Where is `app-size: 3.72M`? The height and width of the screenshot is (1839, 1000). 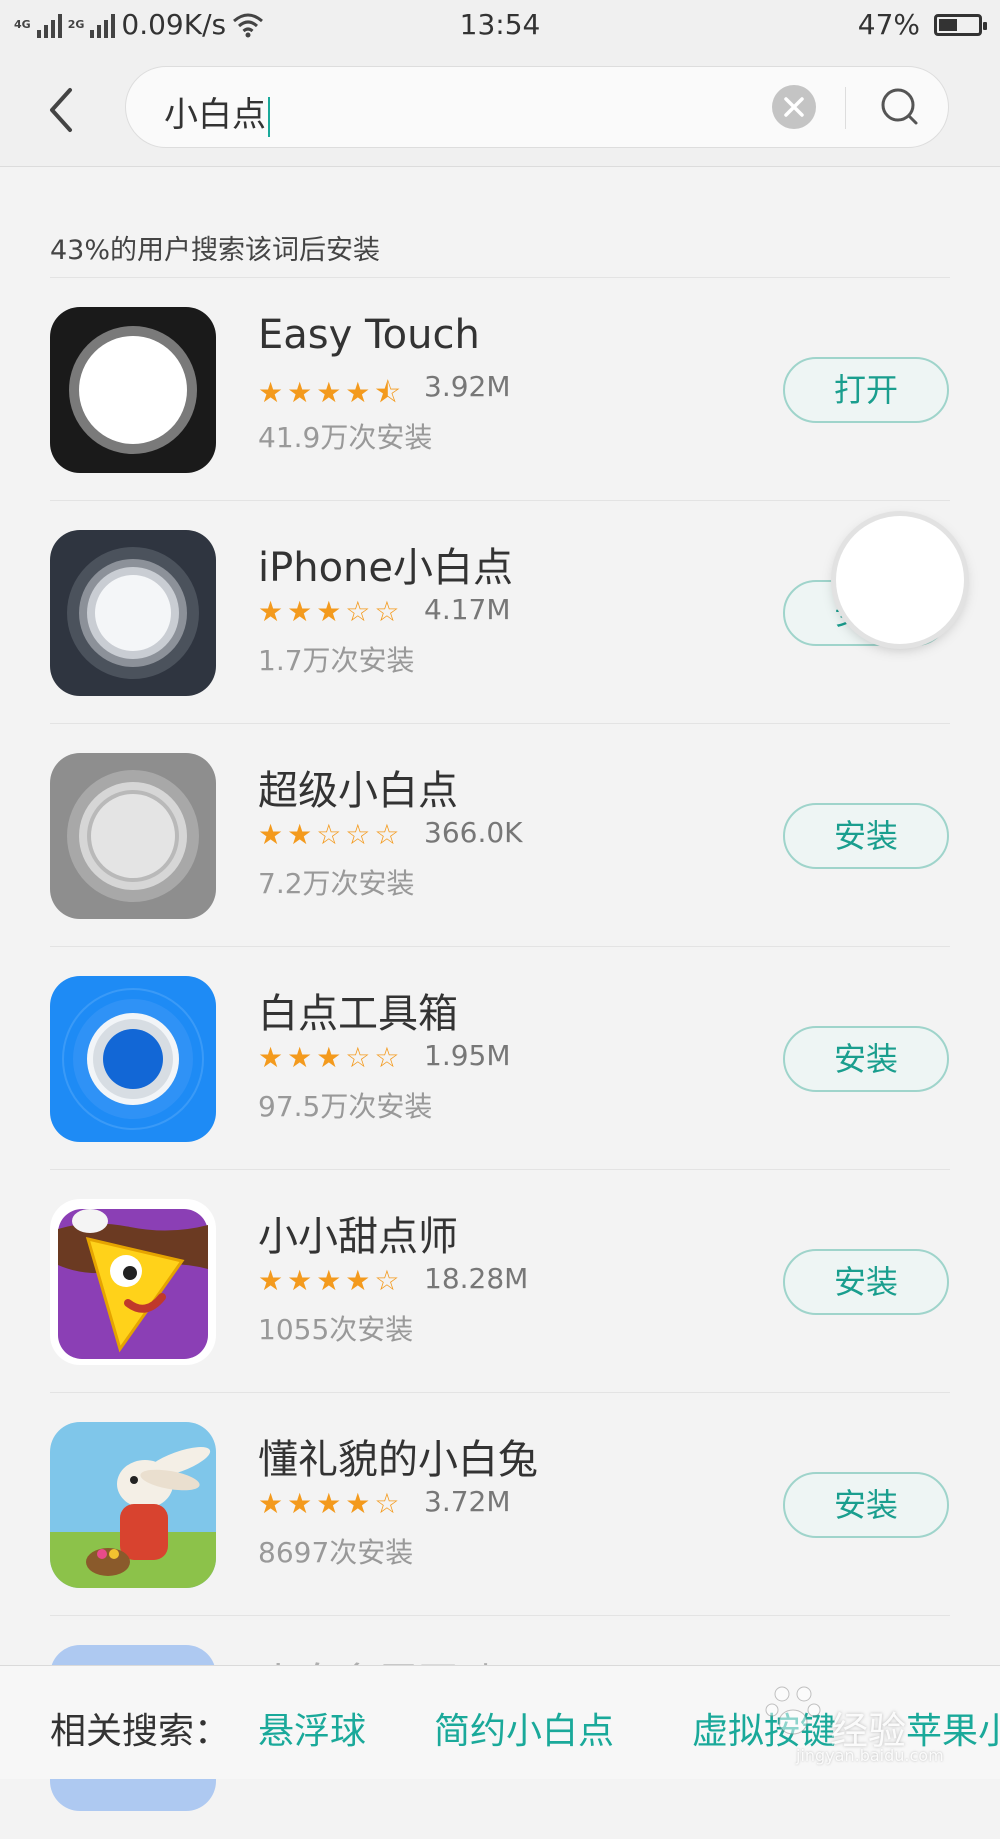
app-size: 3.72M is located at coordinates (467, 1501).